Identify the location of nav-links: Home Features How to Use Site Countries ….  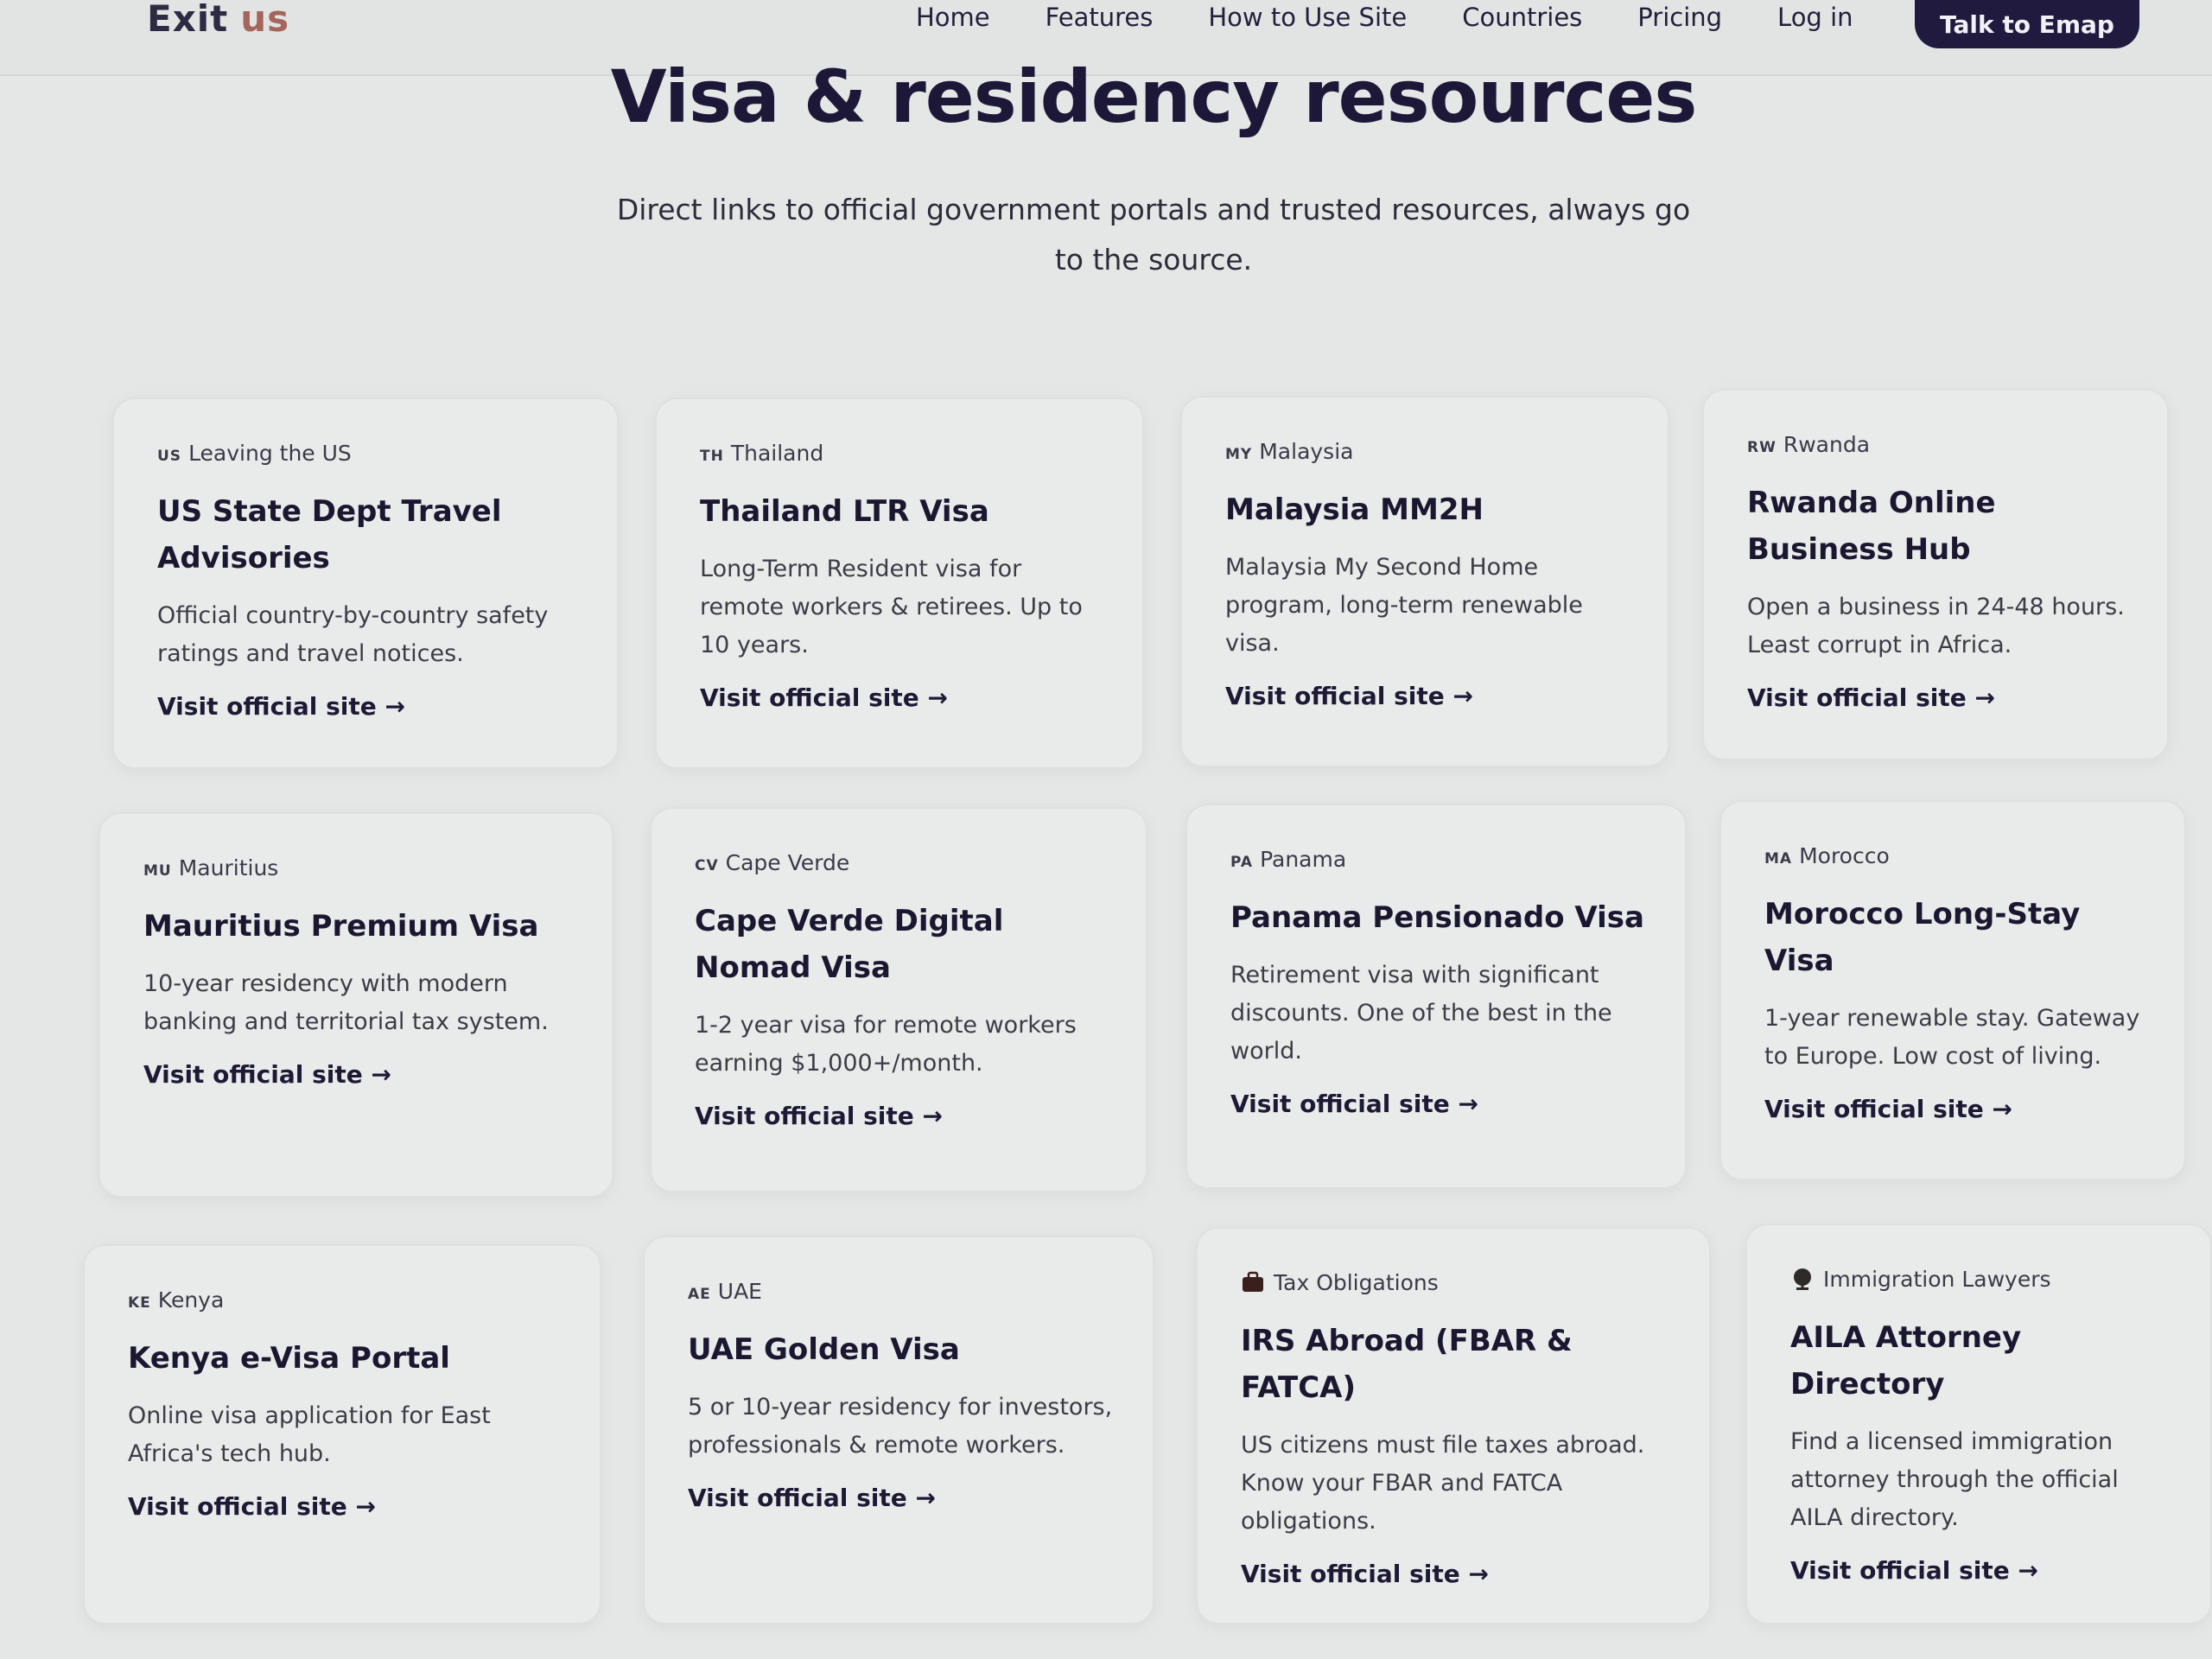
(1384, 17).